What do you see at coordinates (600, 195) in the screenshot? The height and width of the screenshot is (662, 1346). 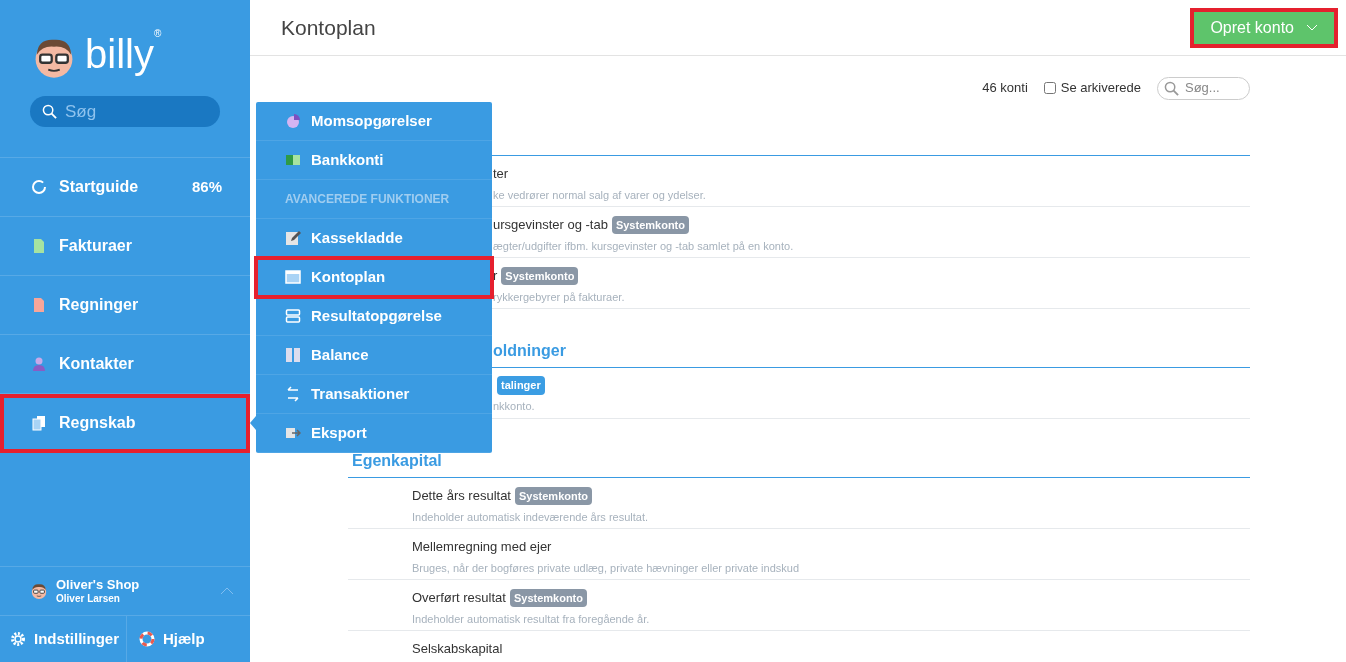 I see `account-description: ke vedrører normal salg af varer og ydelser.` at bounding box center [600, 195].